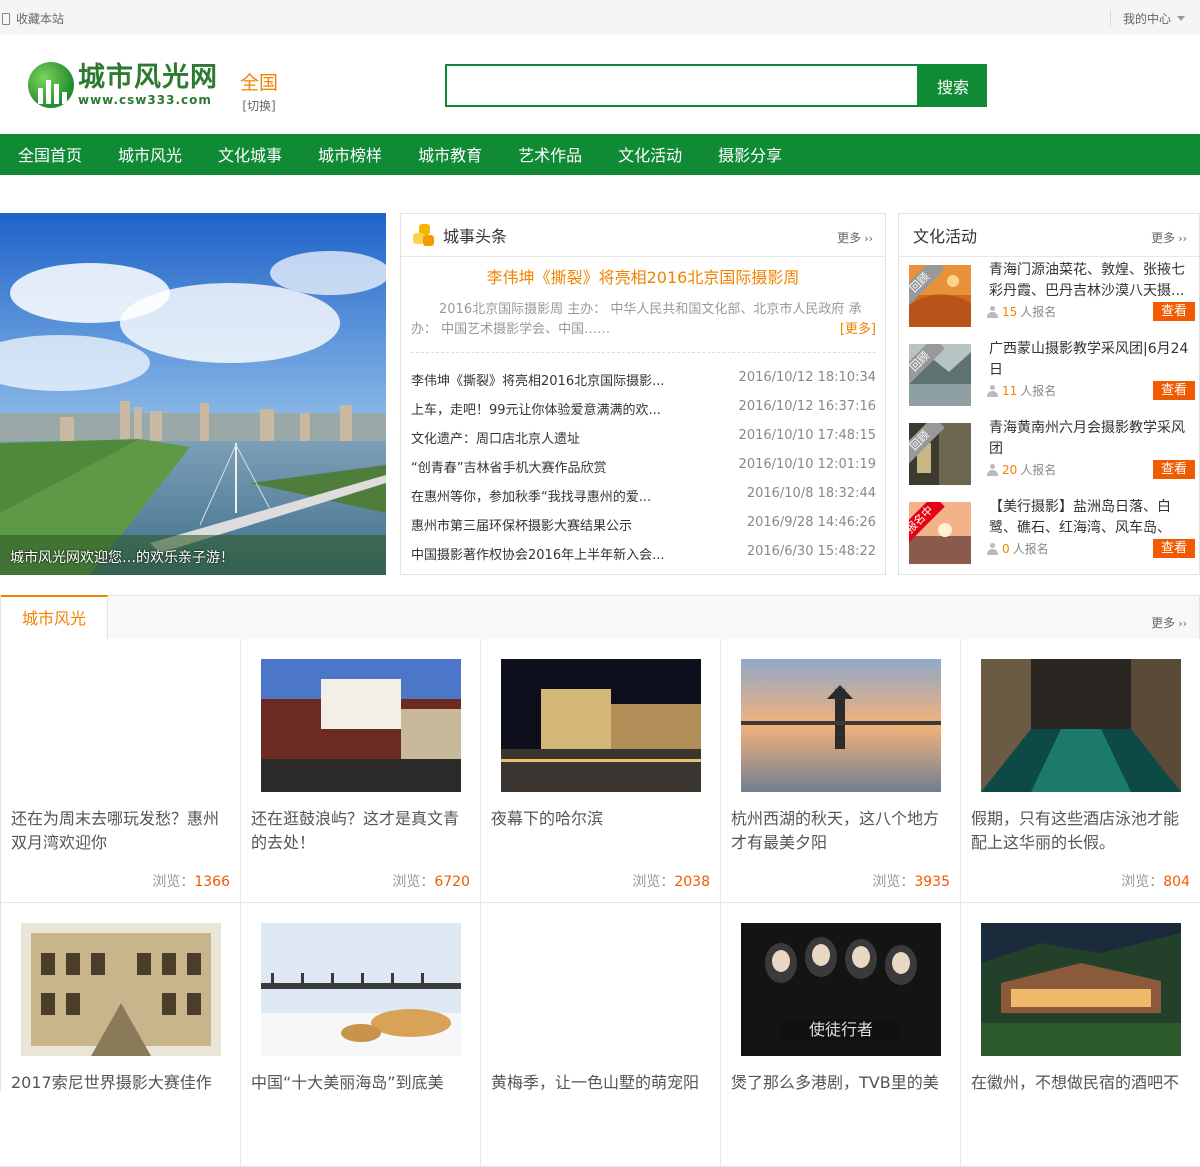 This screenshot has width=1200, height=1167. Describe the element at coordinates (361, 1095) in the screenshot. I see `article-title: 中国“十大美丽海岛”到底美` at that location.